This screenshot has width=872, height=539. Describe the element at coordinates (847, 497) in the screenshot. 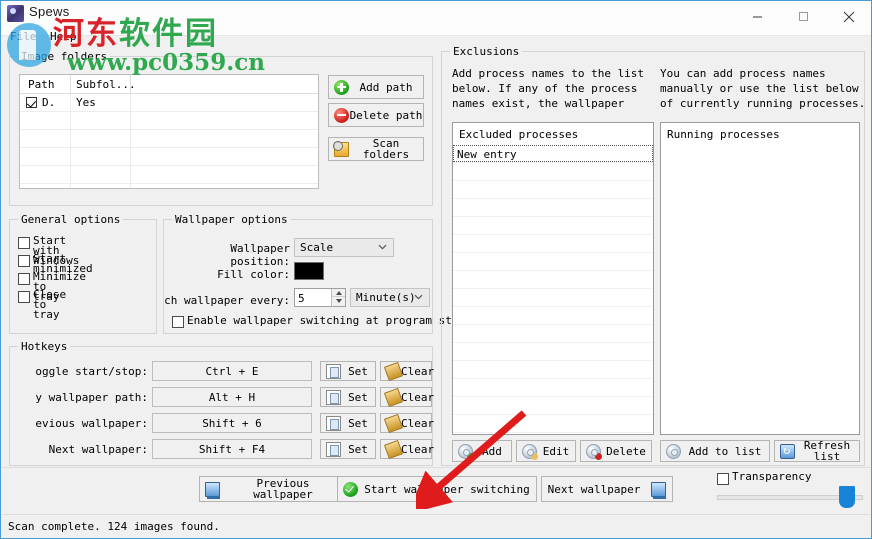

I see `transparency-slider-thumb` at that location.